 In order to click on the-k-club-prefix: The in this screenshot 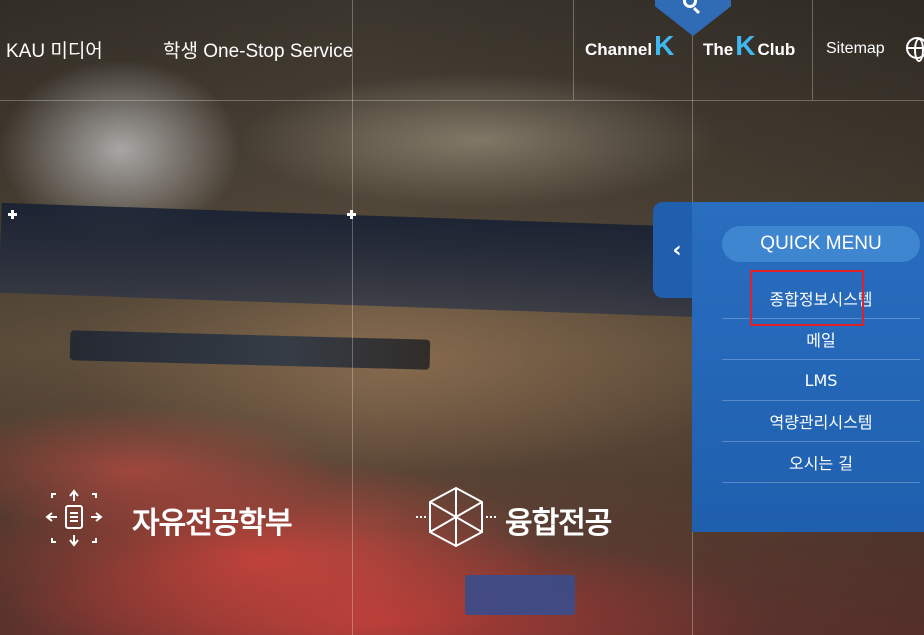, I will do `click(718, 49)`.